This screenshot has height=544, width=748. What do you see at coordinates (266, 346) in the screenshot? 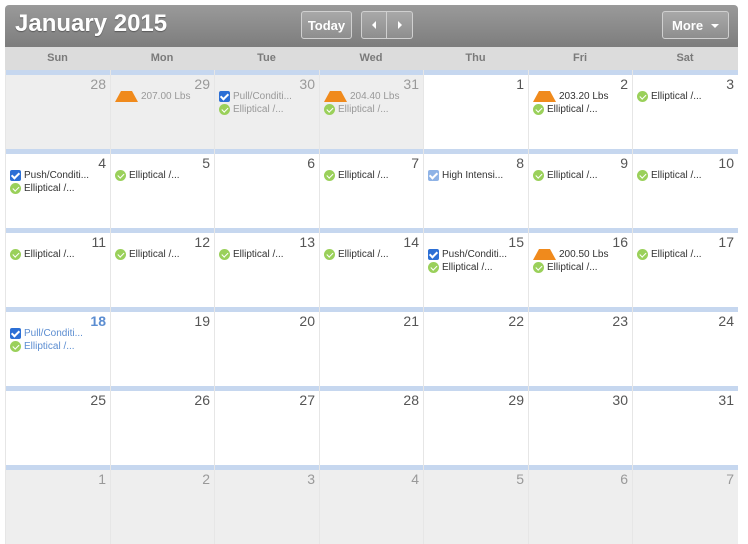
I see `day-cell: 20` at bounding box center [266, 346].